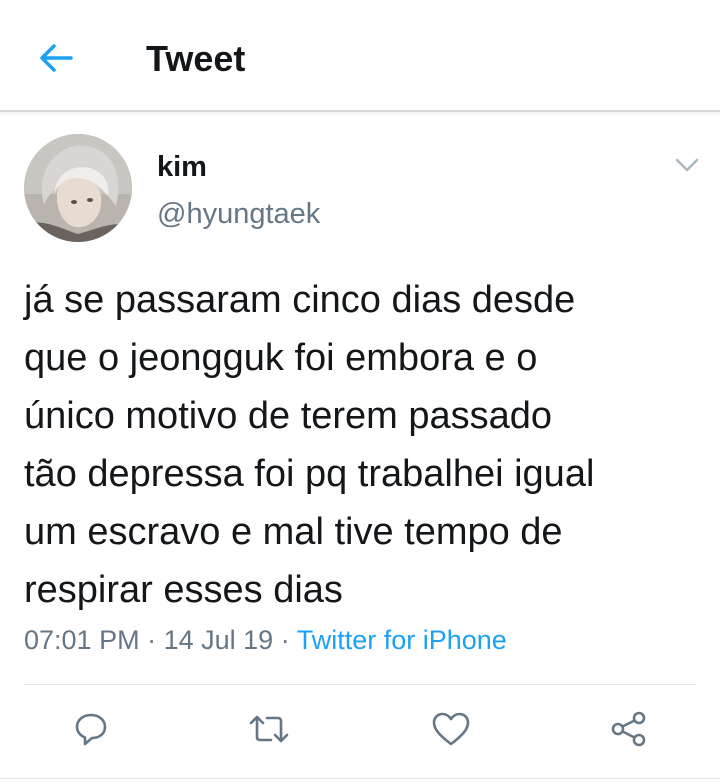  I want to click on back-button, so click(56, 58).